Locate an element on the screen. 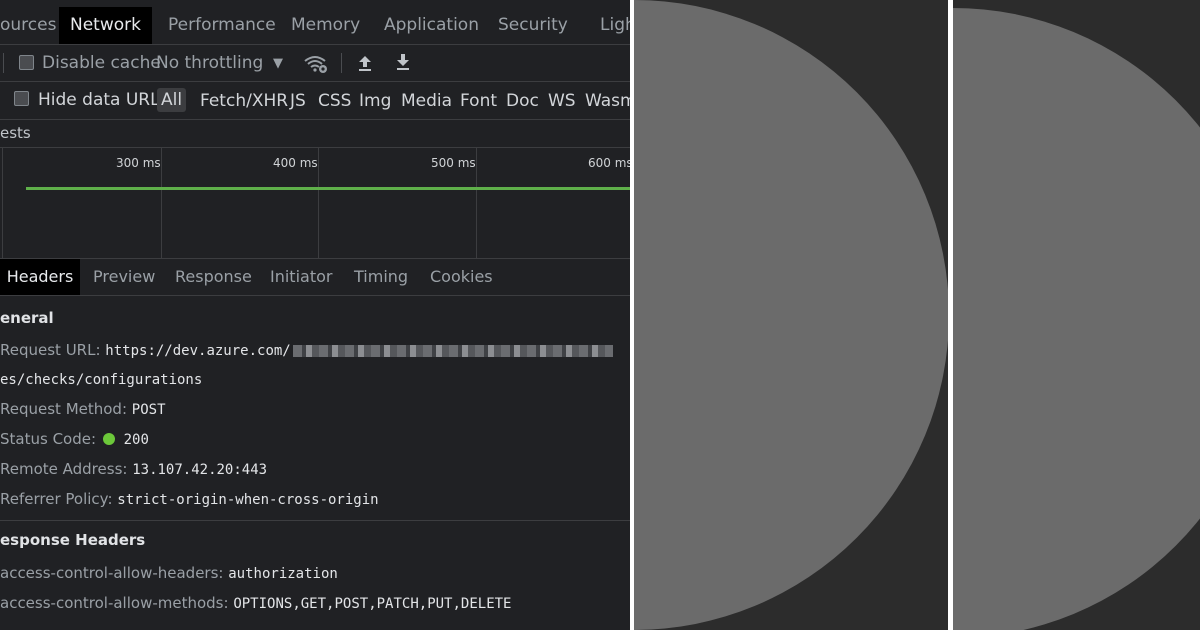 The image size is (1200, 630). filter-type-js: JS is located at coordinates (298, 101).